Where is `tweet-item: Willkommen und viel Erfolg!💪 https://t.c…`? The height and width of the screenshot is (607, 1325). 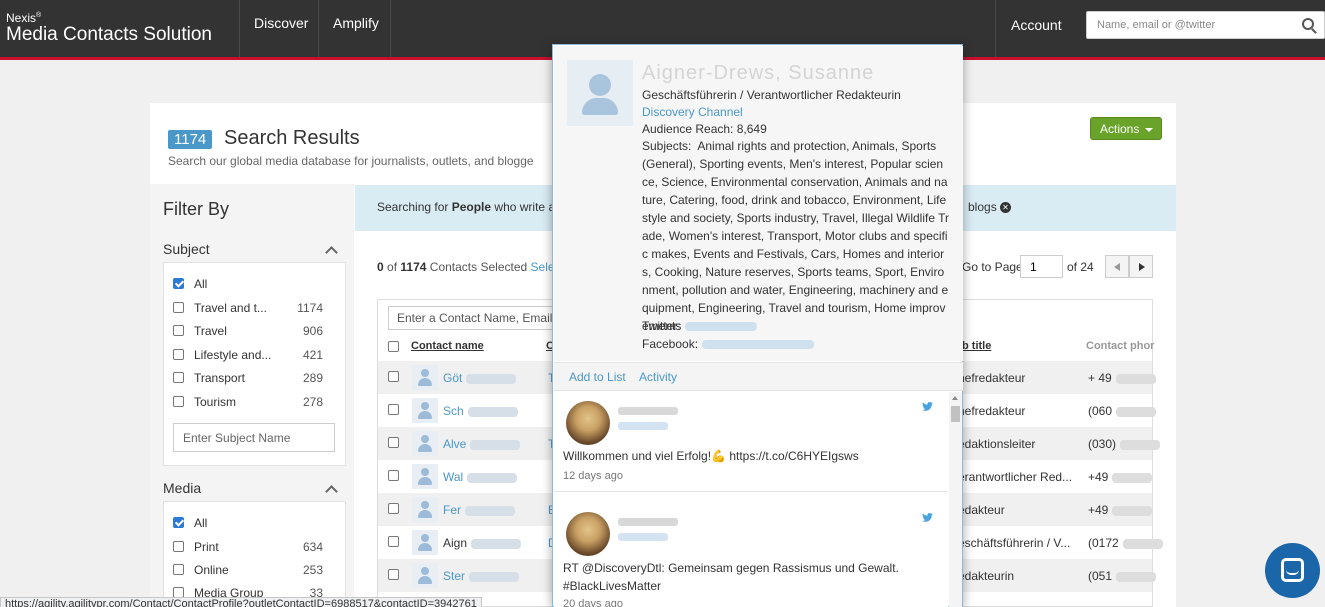
tweet-item: Willkommen und viel Erfolg!💪 https://t.c… is located at coordinates (751, 442).